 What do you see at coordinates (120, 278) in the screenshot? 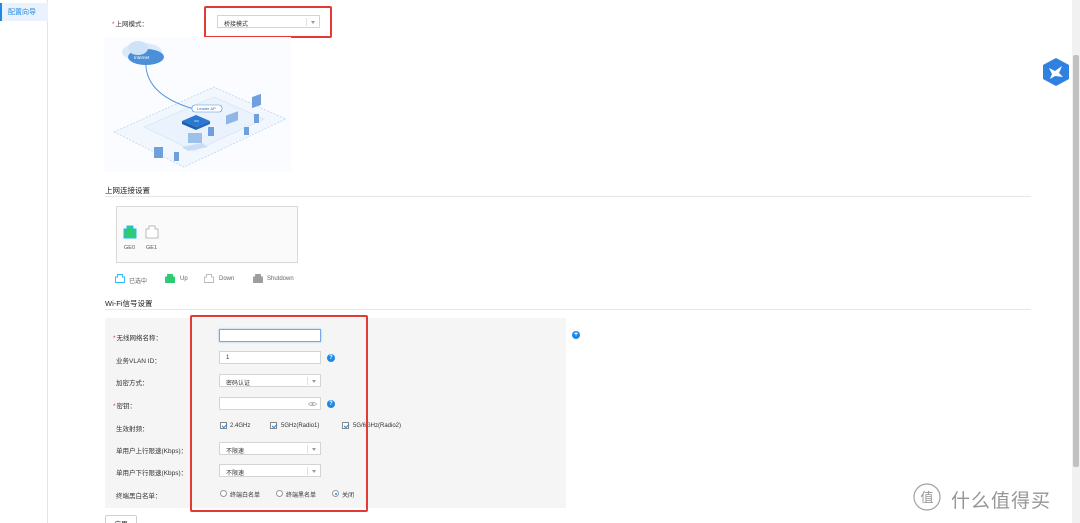
I see `selected-port-legend-icon` at bounding box center [120, 278].